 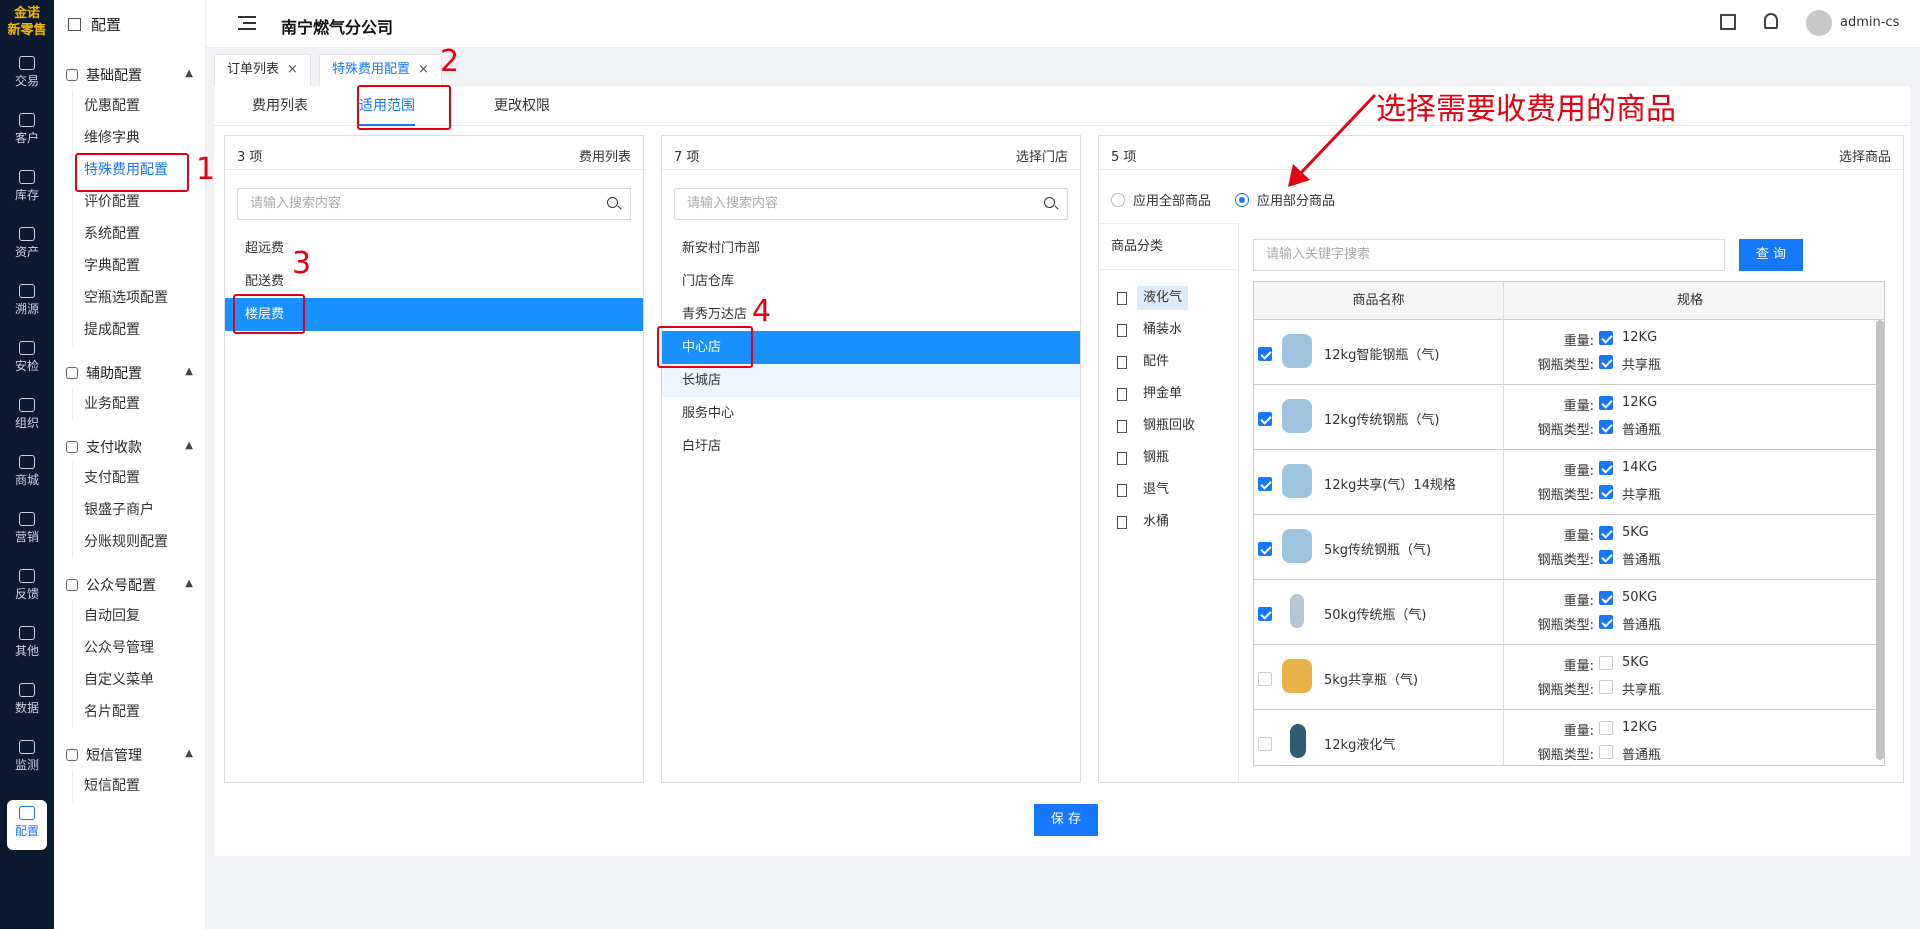 I want to click on menu-item-system: 系统配置, so click(x=129, y=234).